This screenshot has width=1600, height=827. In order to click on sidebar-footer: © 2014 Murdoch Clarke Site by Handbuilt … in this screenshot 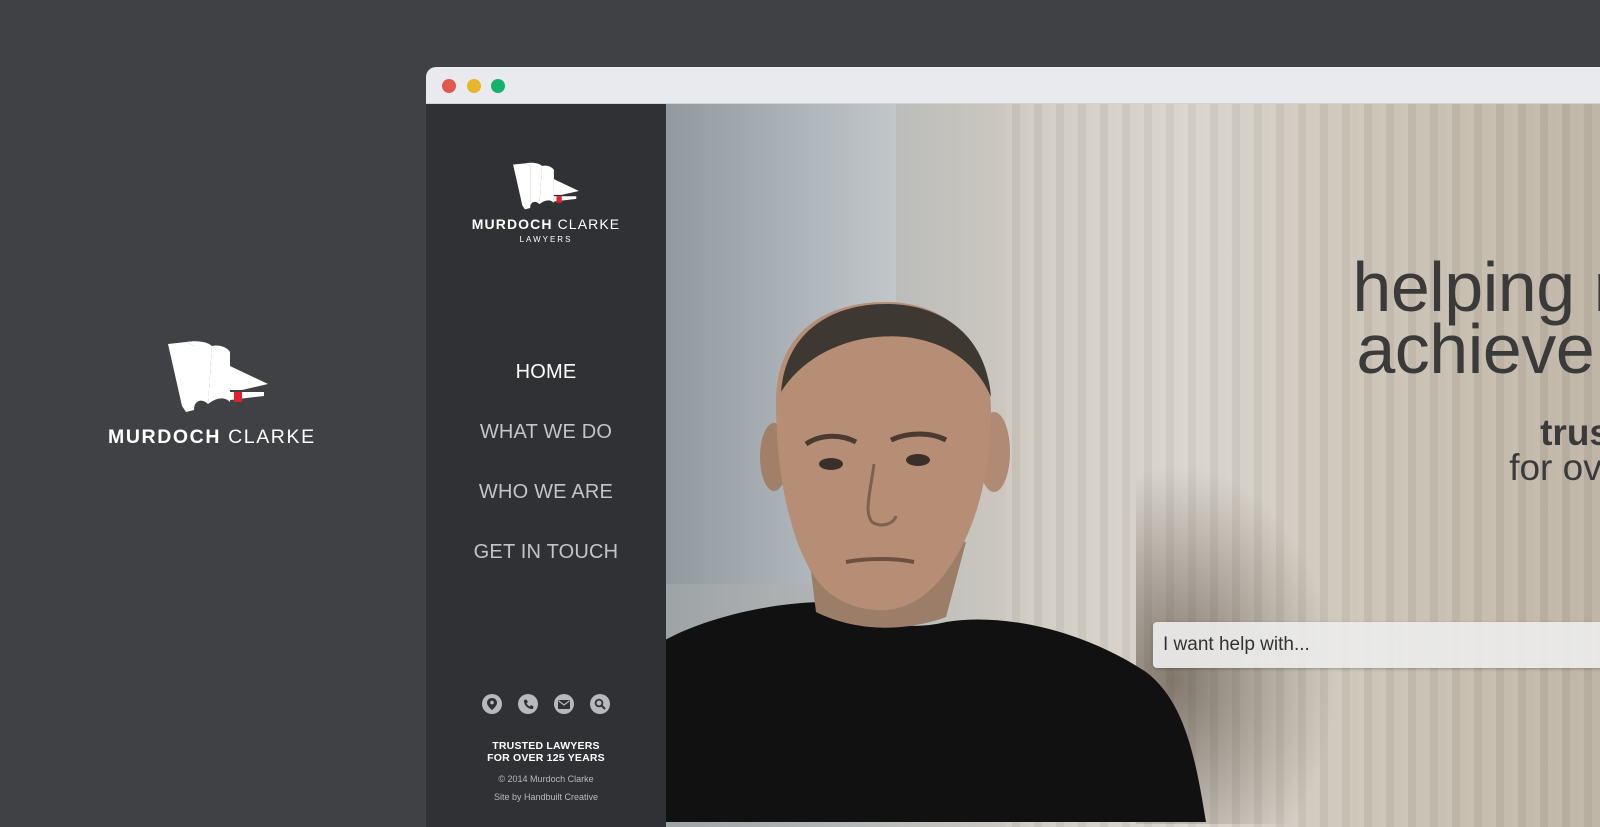, I will do `click(546, 788)`.